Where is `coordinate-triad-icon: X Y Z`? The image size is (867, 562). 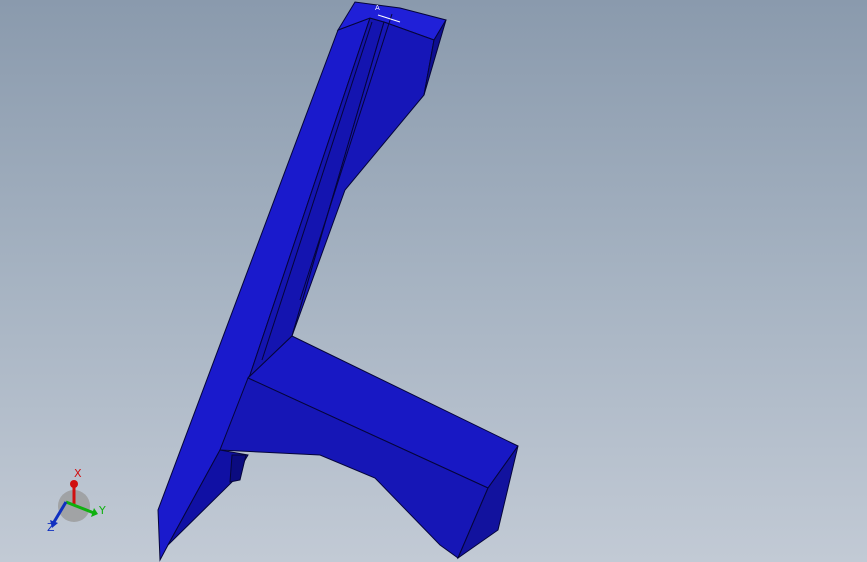 coordinate-triad-icon: X Y Z is located at coordinates (76, 502).